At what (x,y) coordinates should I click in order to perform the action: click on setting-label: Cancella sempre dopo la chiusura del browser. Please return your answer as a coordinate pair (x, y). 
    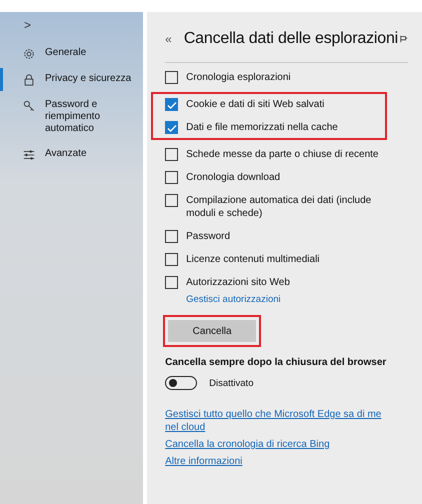
    Looking at the image, I should click on (276, 362).